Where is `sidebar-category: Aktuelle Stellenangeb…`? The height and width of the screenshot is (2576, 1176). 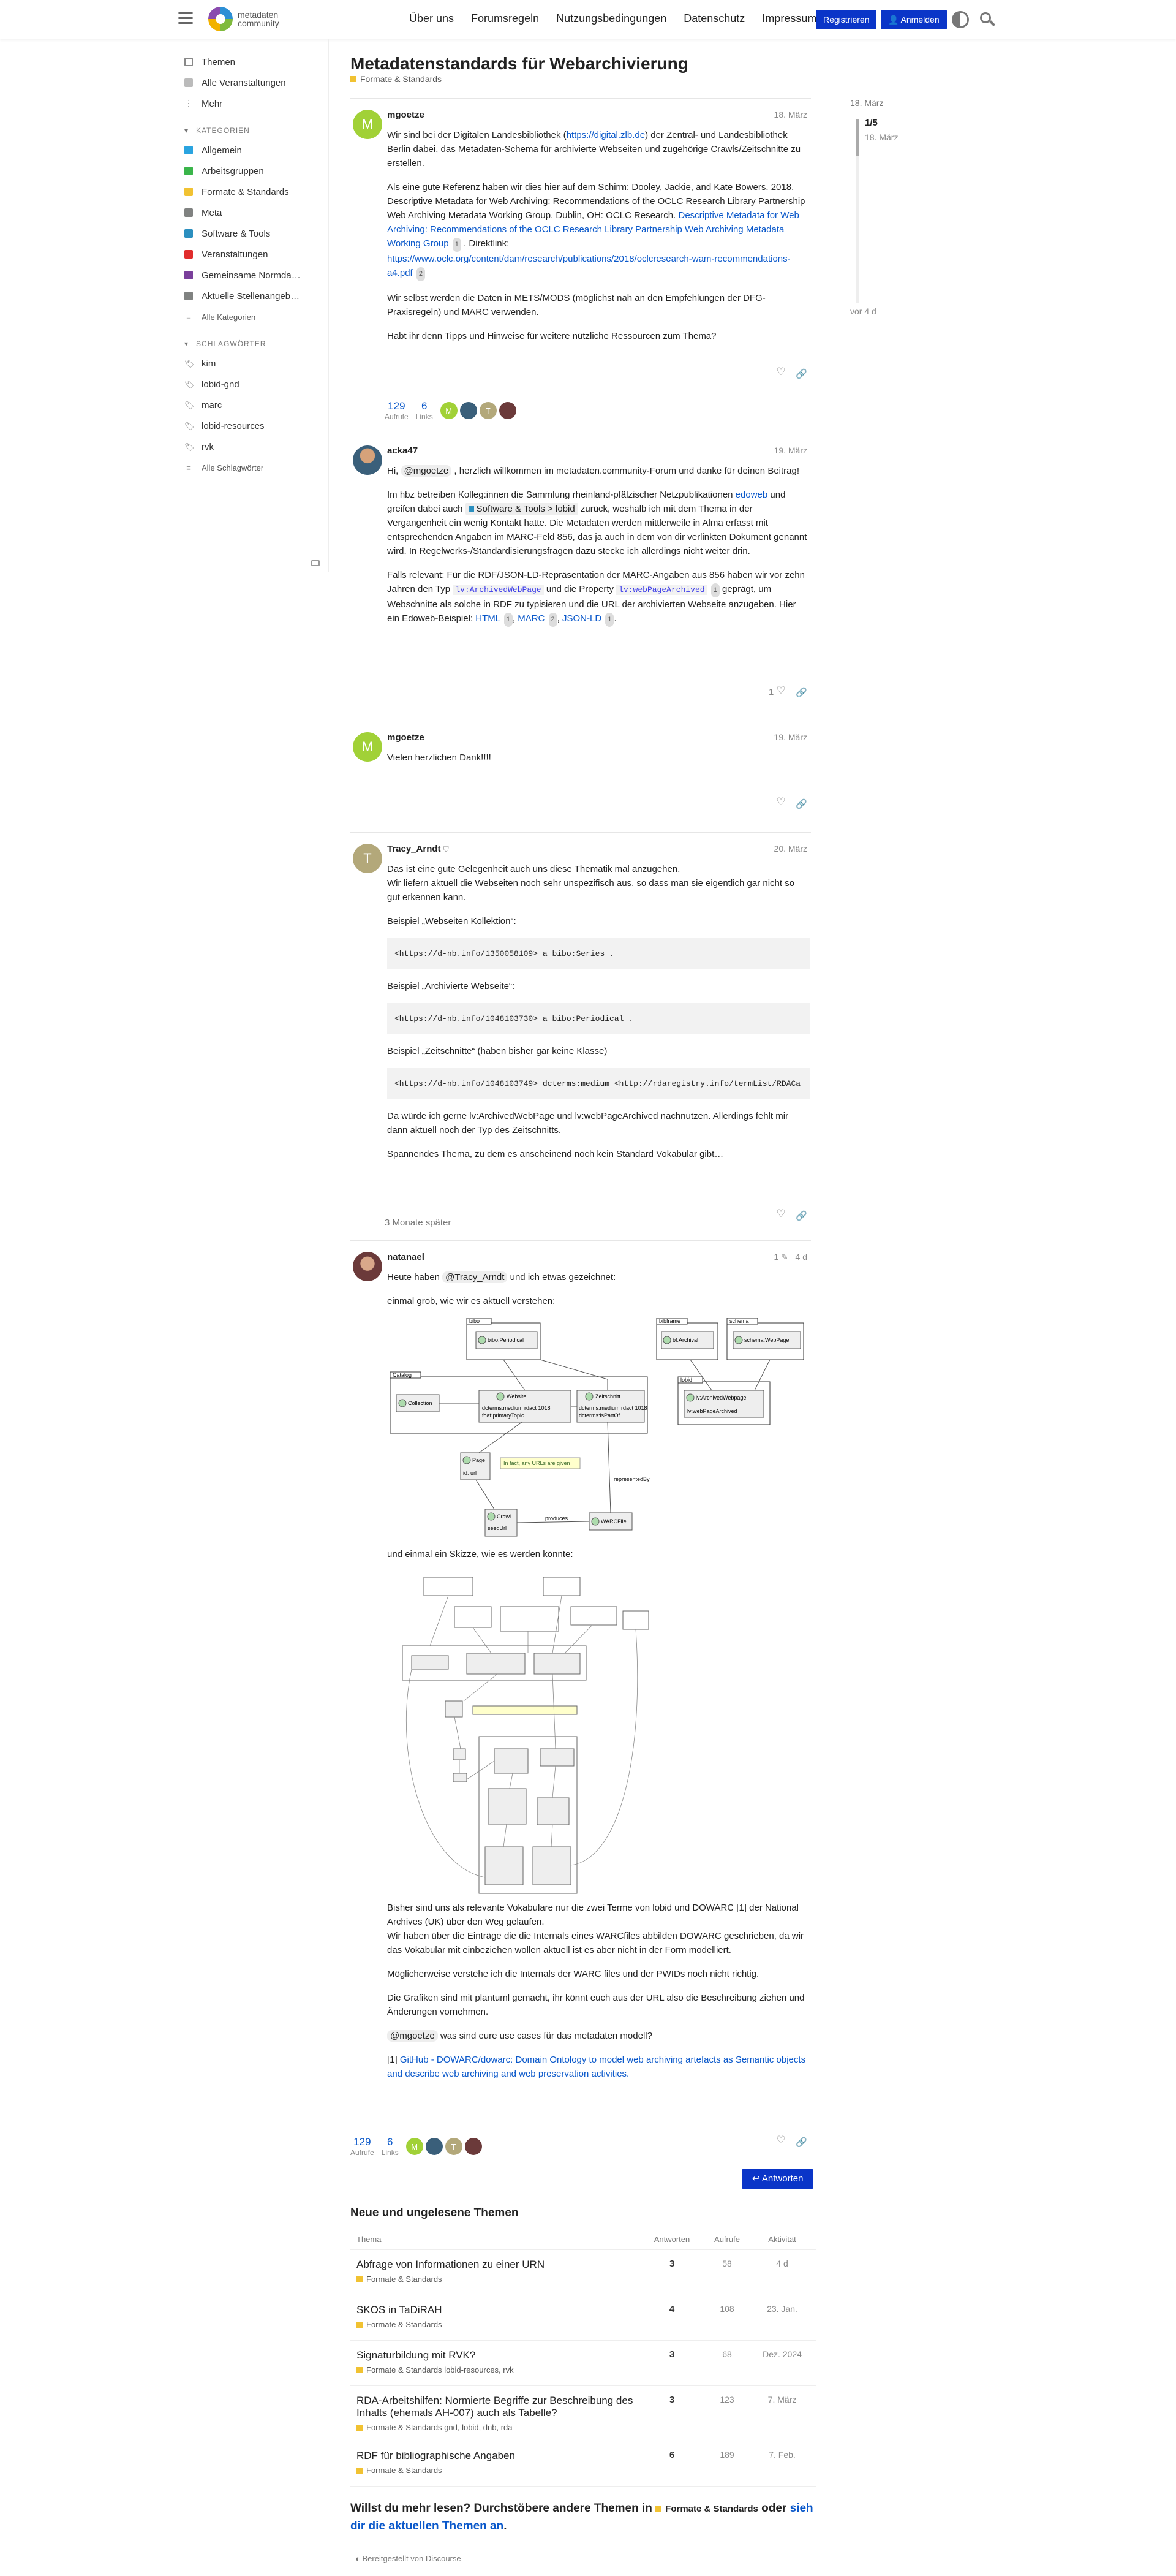 sidebar-category: Aktuelle Stellenangeb… is located at coordinates (252, 296).